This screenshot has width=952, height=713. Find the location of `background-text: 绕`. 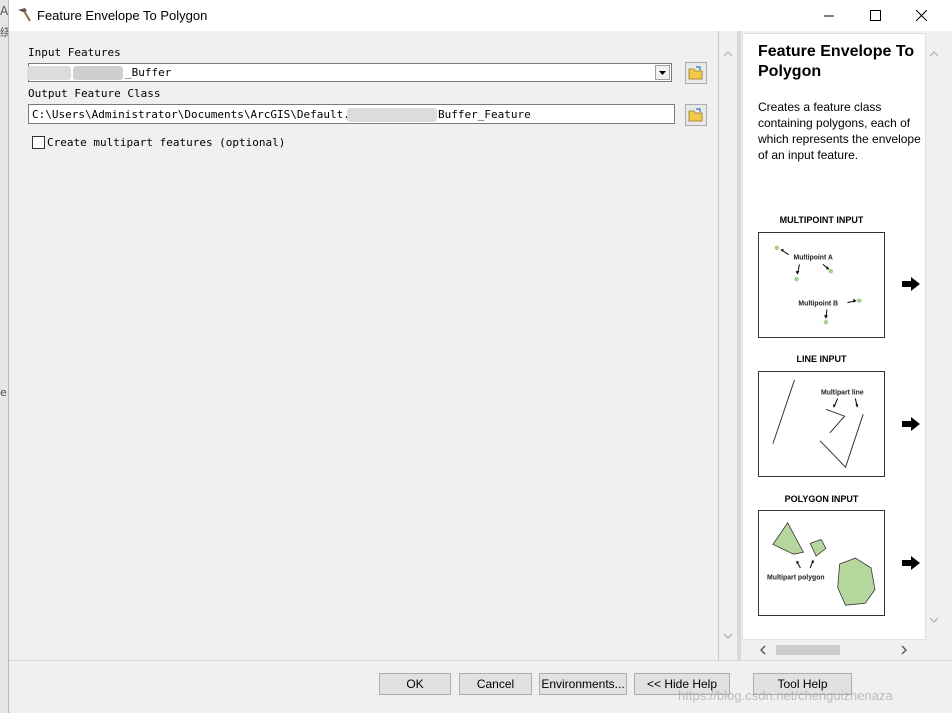

background-text: 绕 is located at coordinates (4, 32).